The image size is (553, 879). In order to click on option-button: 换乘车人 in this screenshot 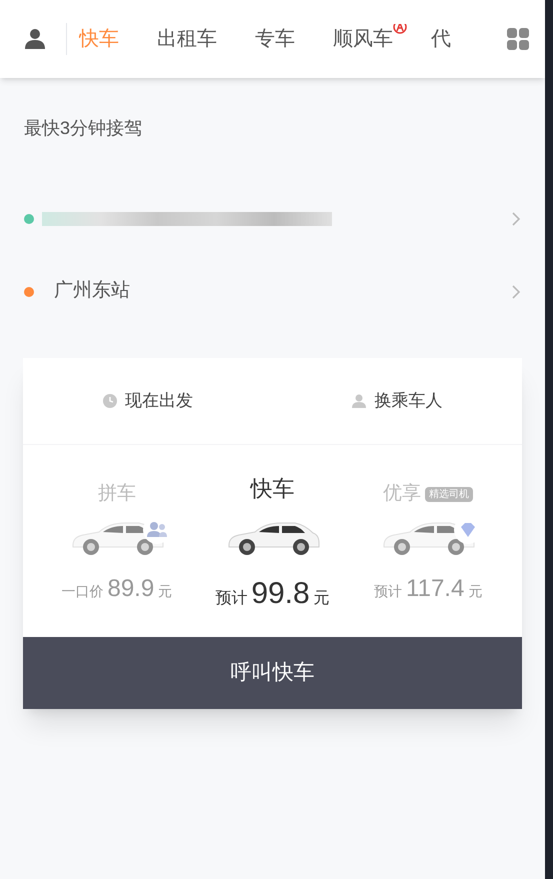, I will do `click(397, 401)`.